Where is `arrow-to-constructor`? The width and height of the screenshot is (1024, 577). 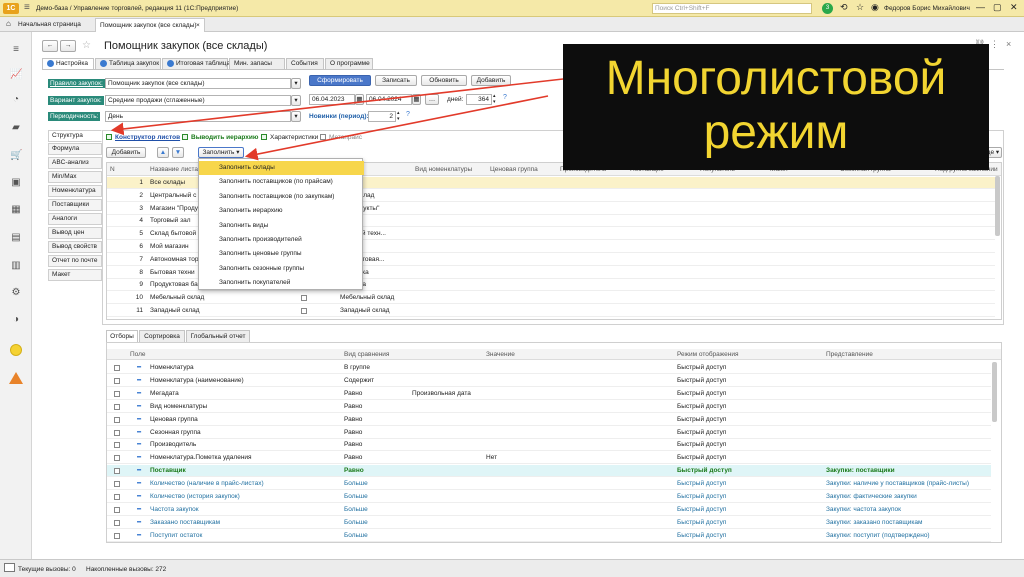 arrow-to-constructor is located at coordinates (337, 107).